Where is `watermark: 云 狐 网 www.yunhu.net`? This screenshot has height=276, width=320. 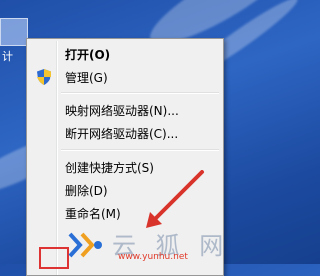
watermark: 云 狐 网 www.yunhu.net is located at coordinates (153, 245).